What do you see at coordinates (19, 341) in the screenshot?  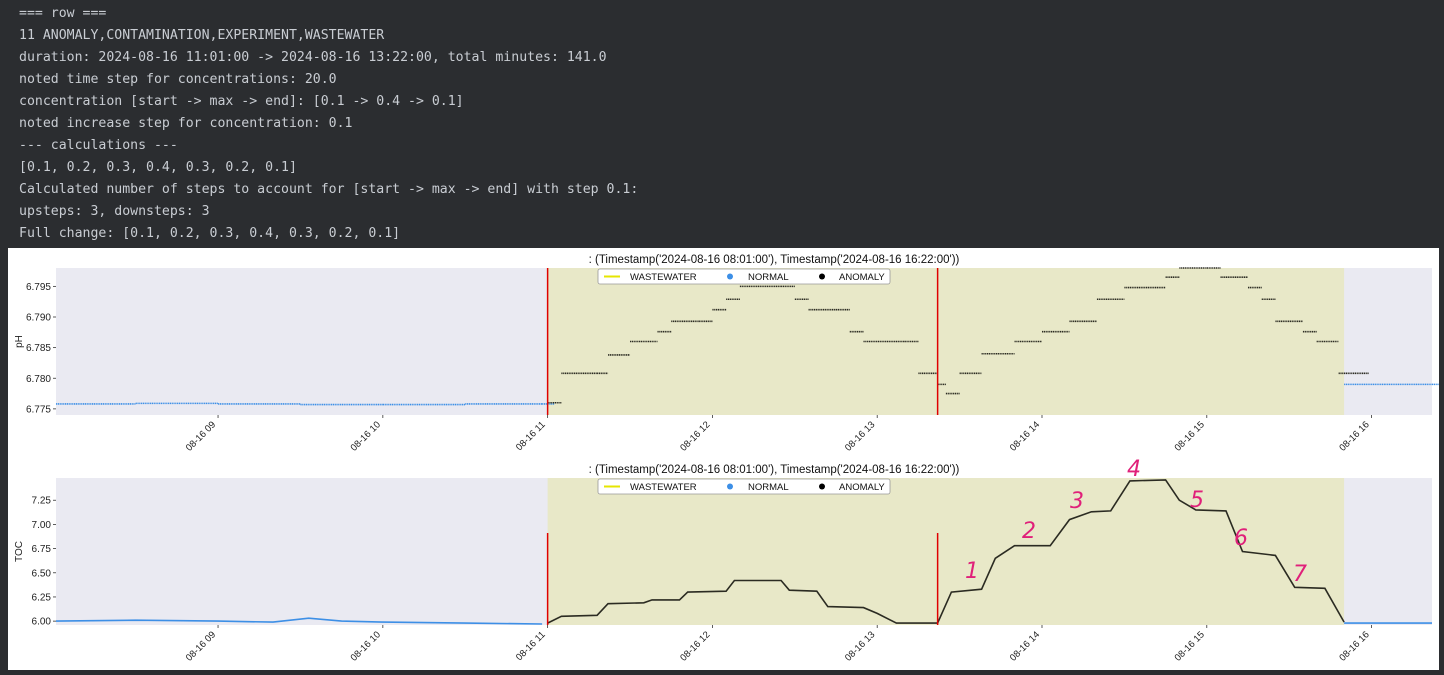 I see `y-axis-label: pH` at bounding box center [19, 341].